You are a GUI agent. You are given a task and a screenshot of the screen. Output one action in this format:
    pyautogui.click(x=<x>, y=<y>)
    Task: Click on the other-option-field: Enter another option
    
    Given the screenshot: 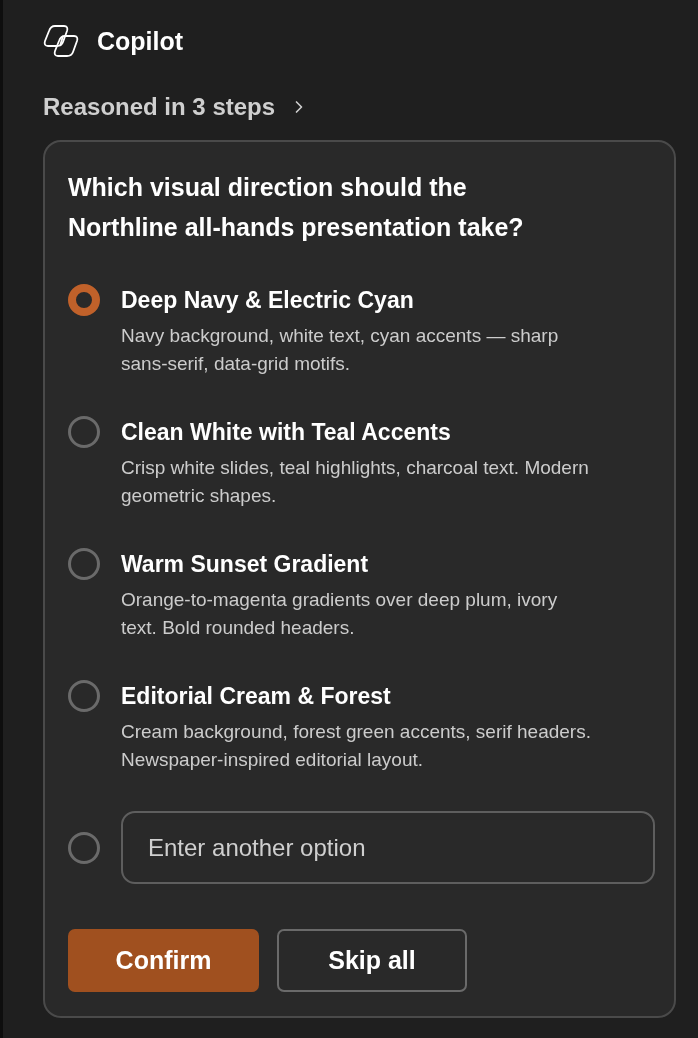 What is the action you would take?
    pyautogui.click(x=388, y=847)
    